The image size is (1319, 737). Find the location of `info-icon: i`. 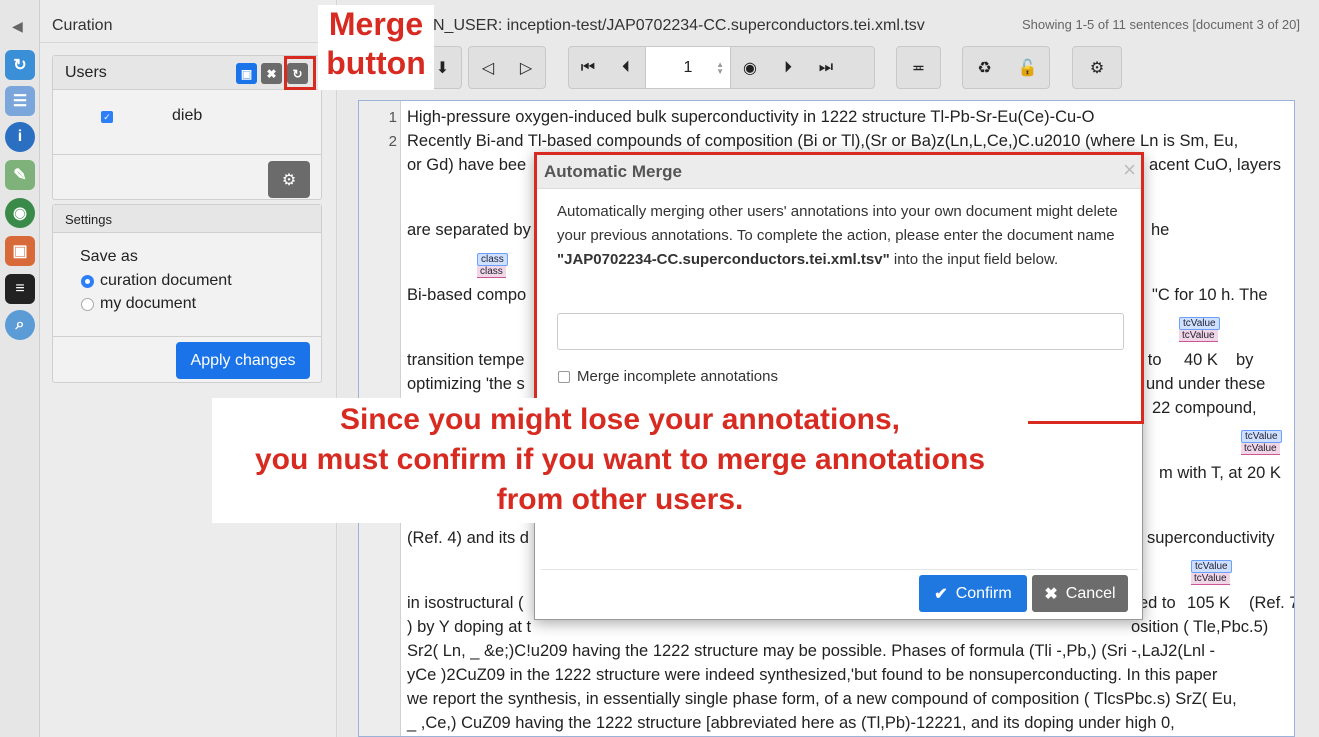

info-icon: i is located at coordinates (20, 137).